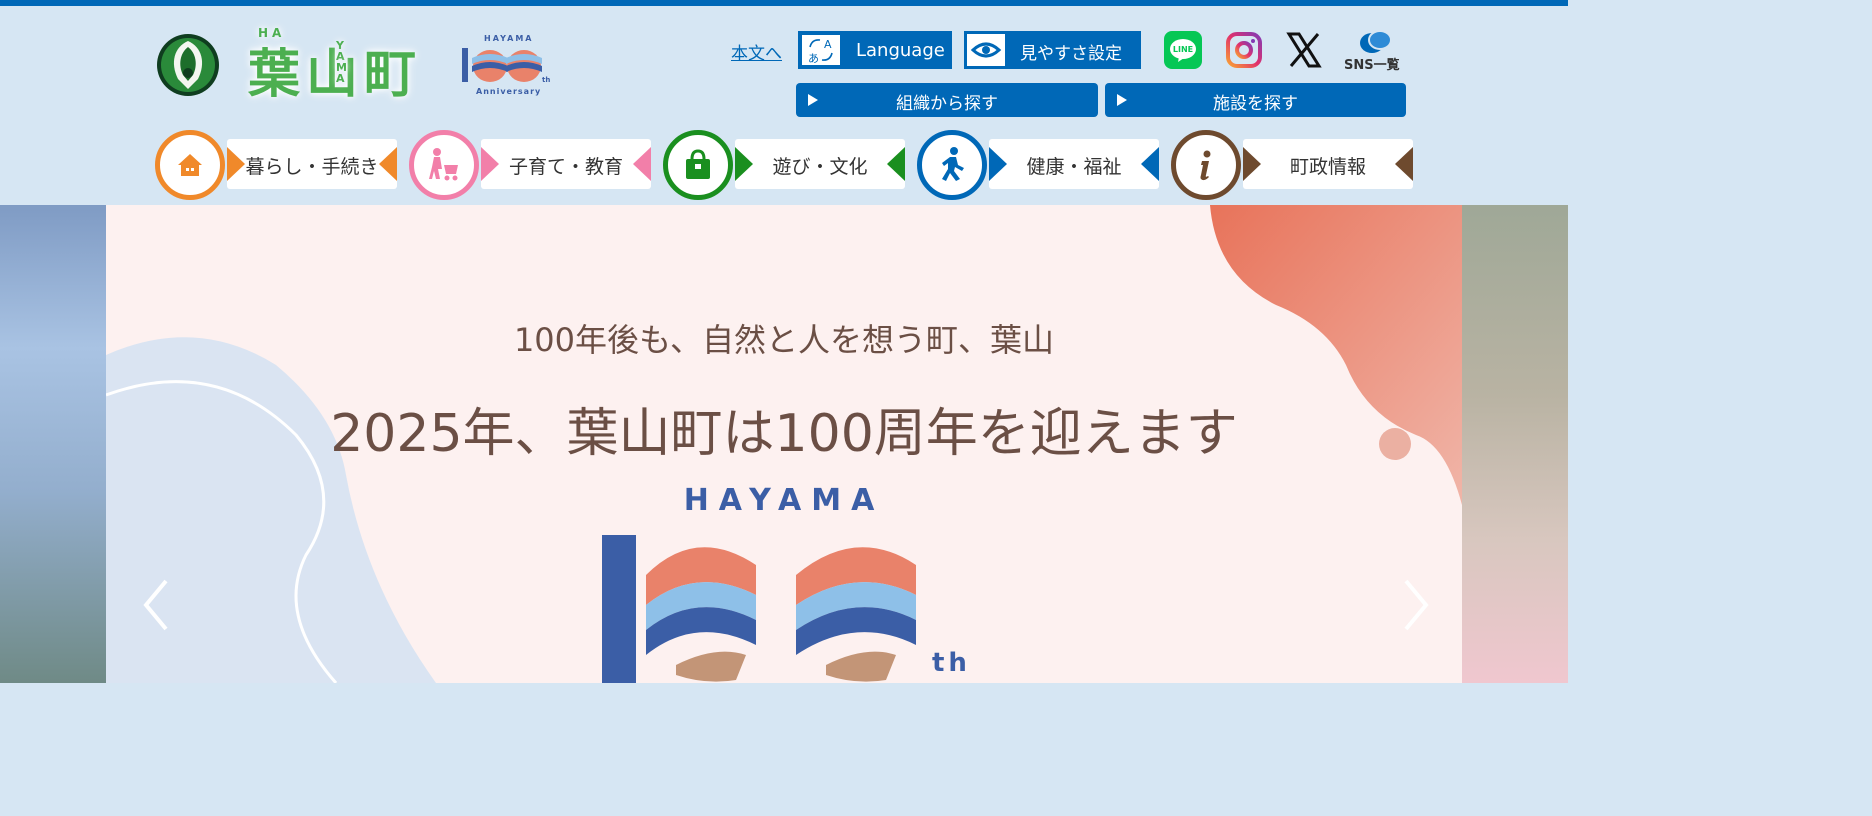 The image size is (1872, 816). I want to click on info-icon, so click(1206, 165).